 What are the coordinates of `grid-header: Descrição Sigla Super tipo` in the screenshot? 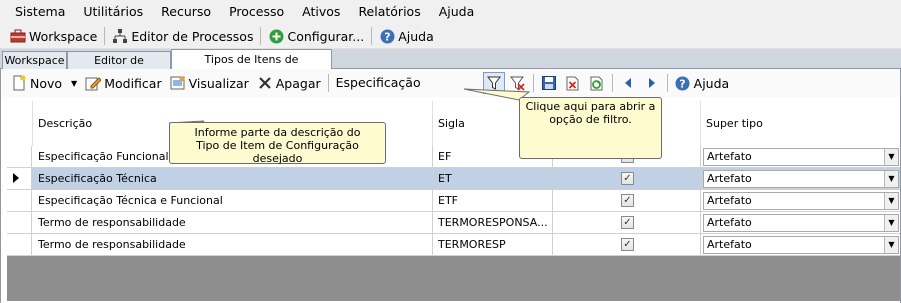 It's located at (453, 123).